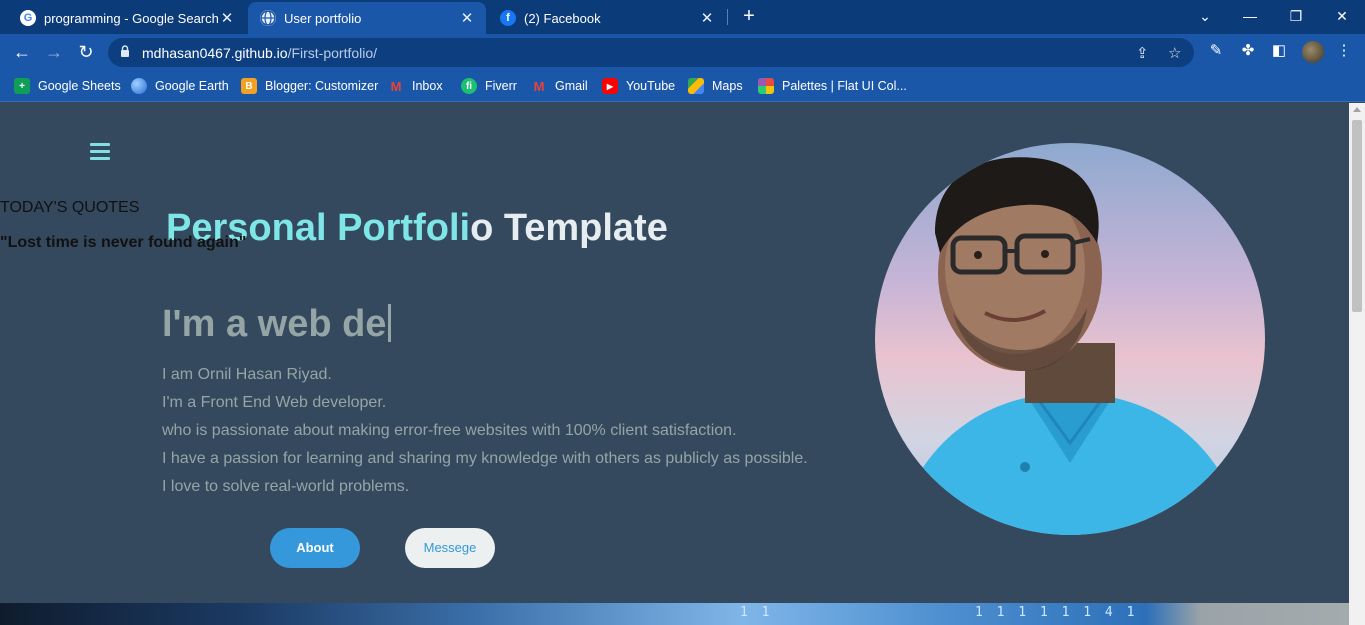 Image resolution: width=1365 pixels, height=625 pixels. Describe the element at coordinates (323, 18) in the screenshot. I see `tab-title: User portfolio` at that location.